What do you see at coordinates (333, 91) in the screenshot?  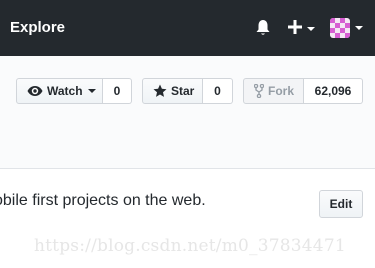 I see `forks-count: 62,096` at bounding box center [333, 91].